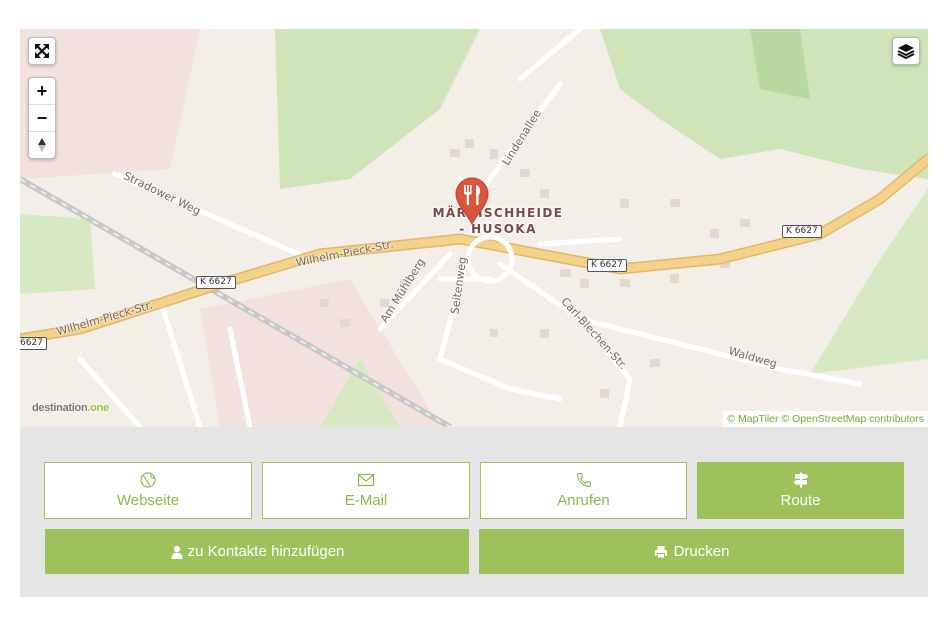  I want to click on road-shield: 6627, so click(33, 343).